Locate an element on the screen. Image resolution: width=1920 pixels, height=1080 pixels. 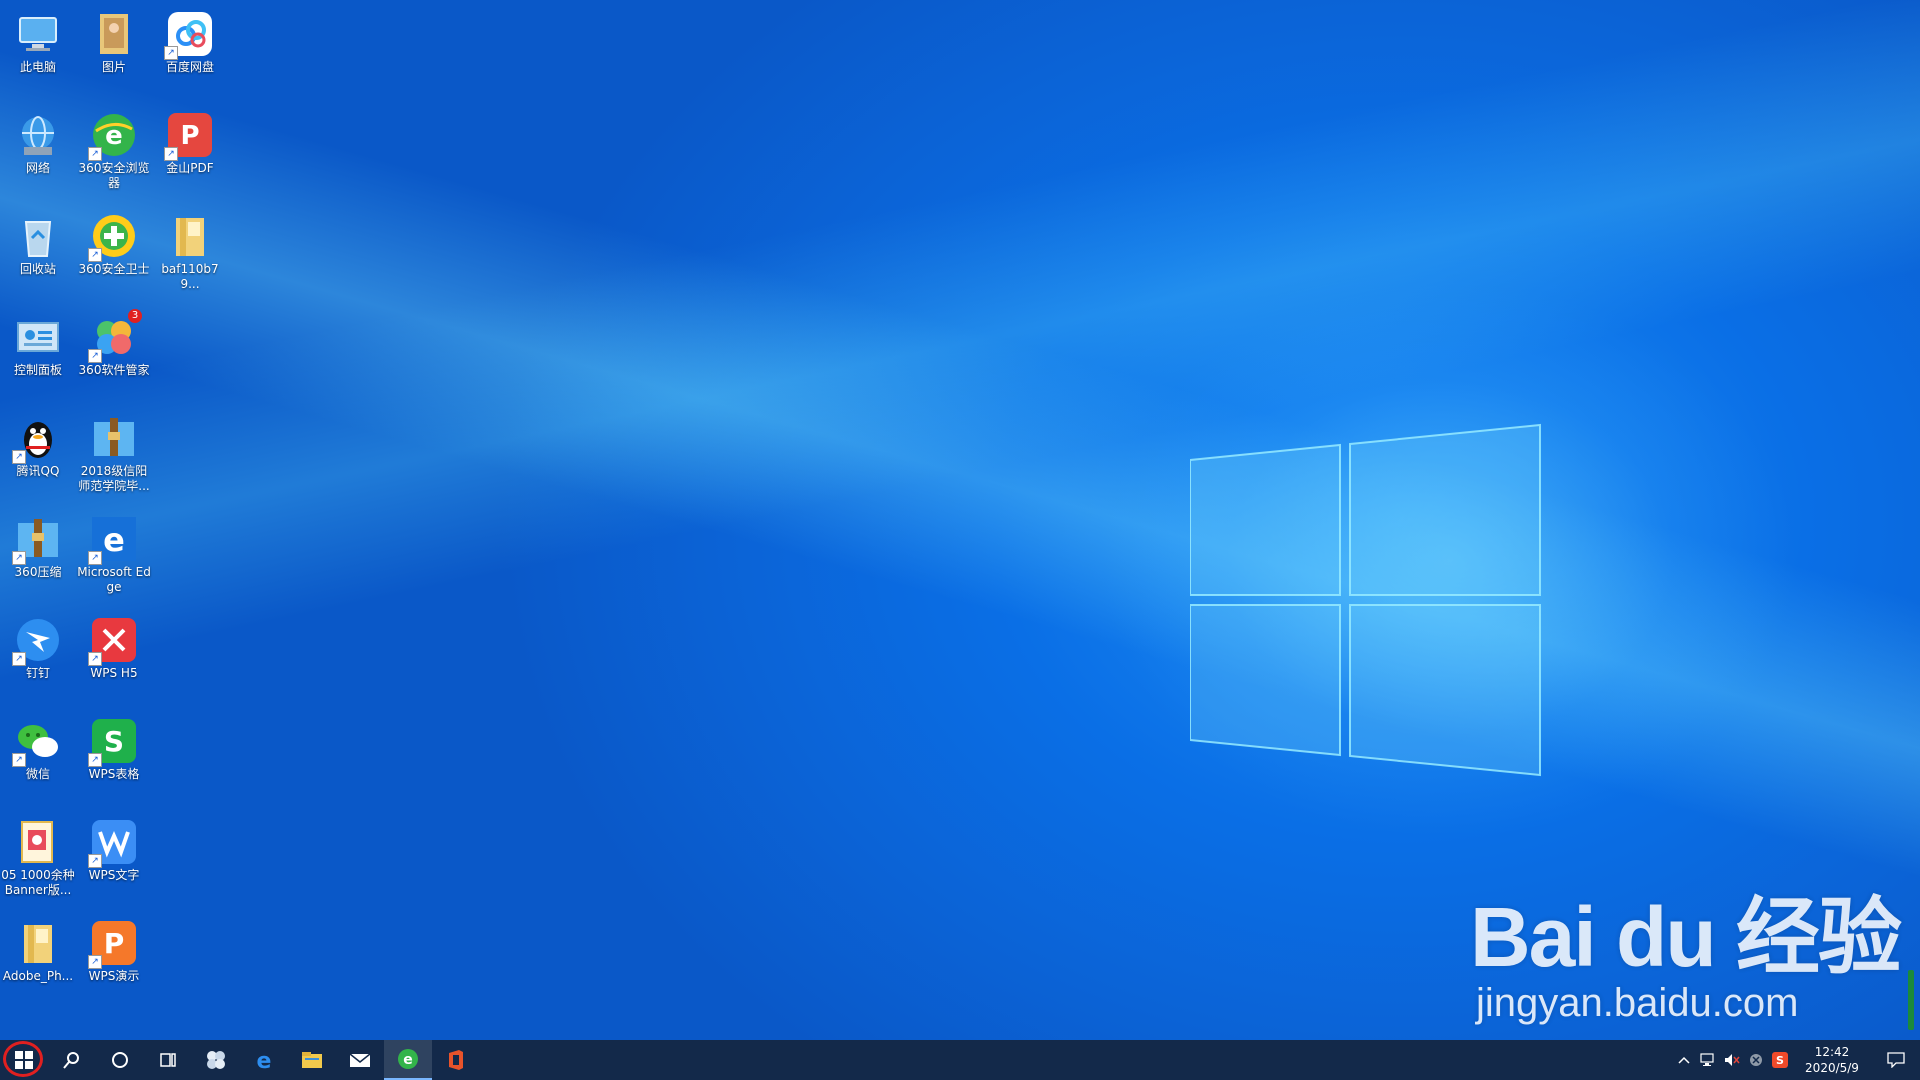
desktop-icon-wechat: ↗ 微信 is located at coordinates (38, 760).